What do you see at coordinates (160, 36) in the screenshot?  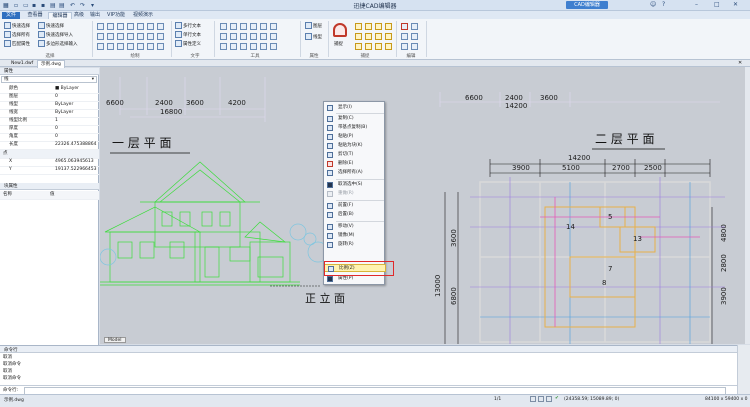 I see `fillet-icon` at bounding box center [160, 36].